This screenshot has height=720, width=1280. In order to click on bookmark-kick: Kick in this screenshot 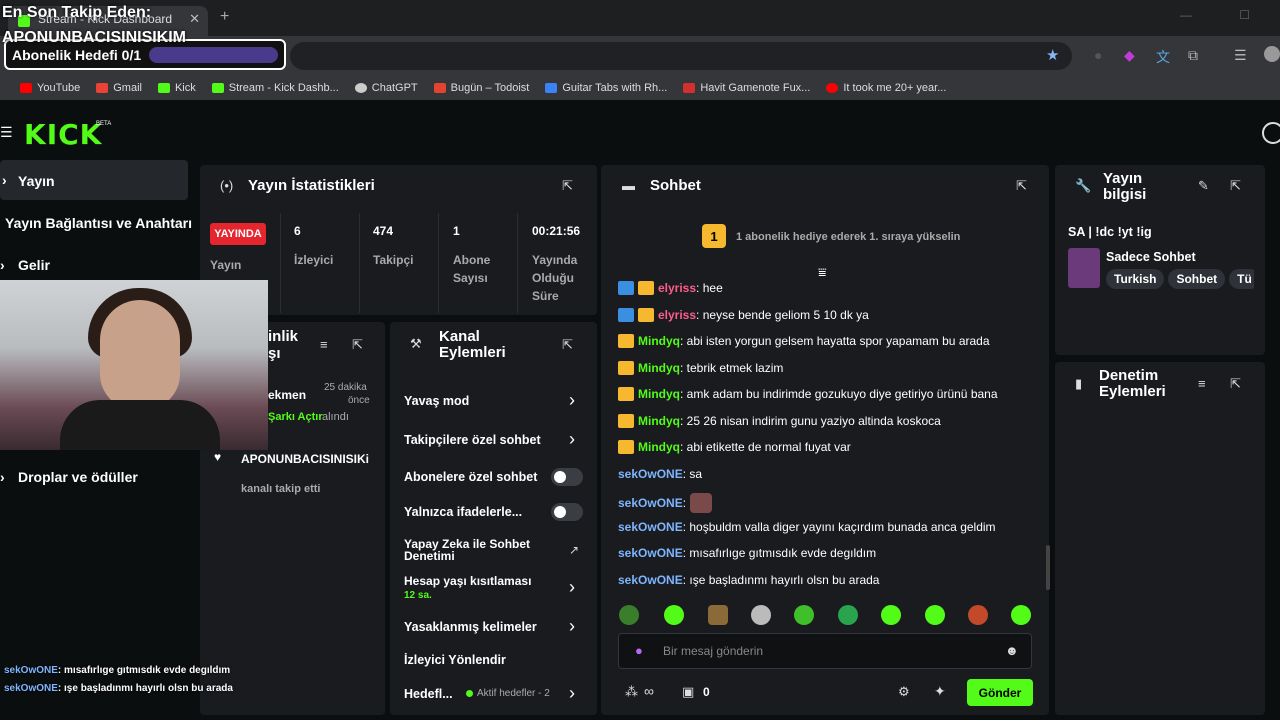, I will do `click(176, 88)`.